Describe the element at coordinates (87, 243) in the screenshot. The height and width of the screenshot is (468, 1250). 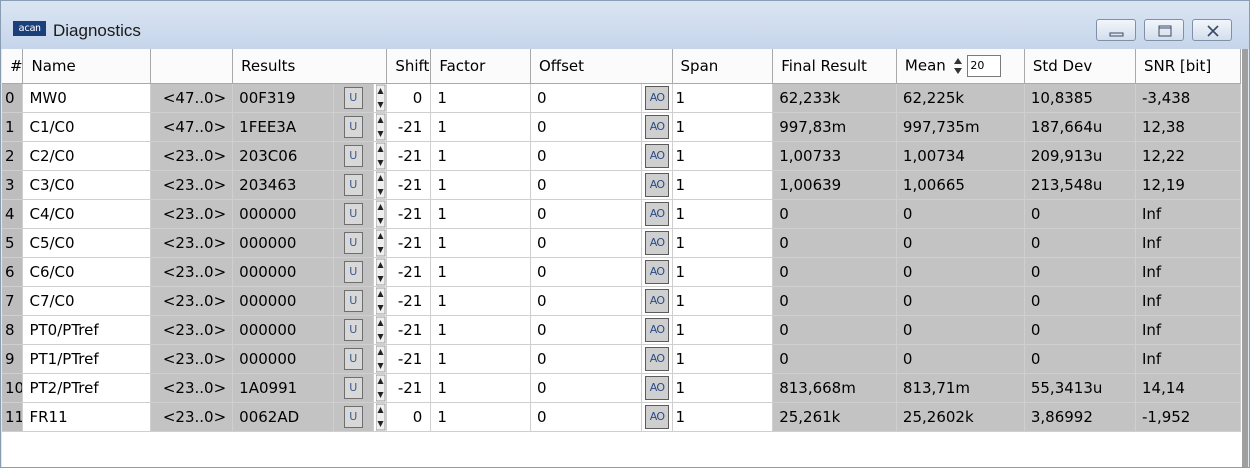
I see `name-cell: C5/C0` at that location.